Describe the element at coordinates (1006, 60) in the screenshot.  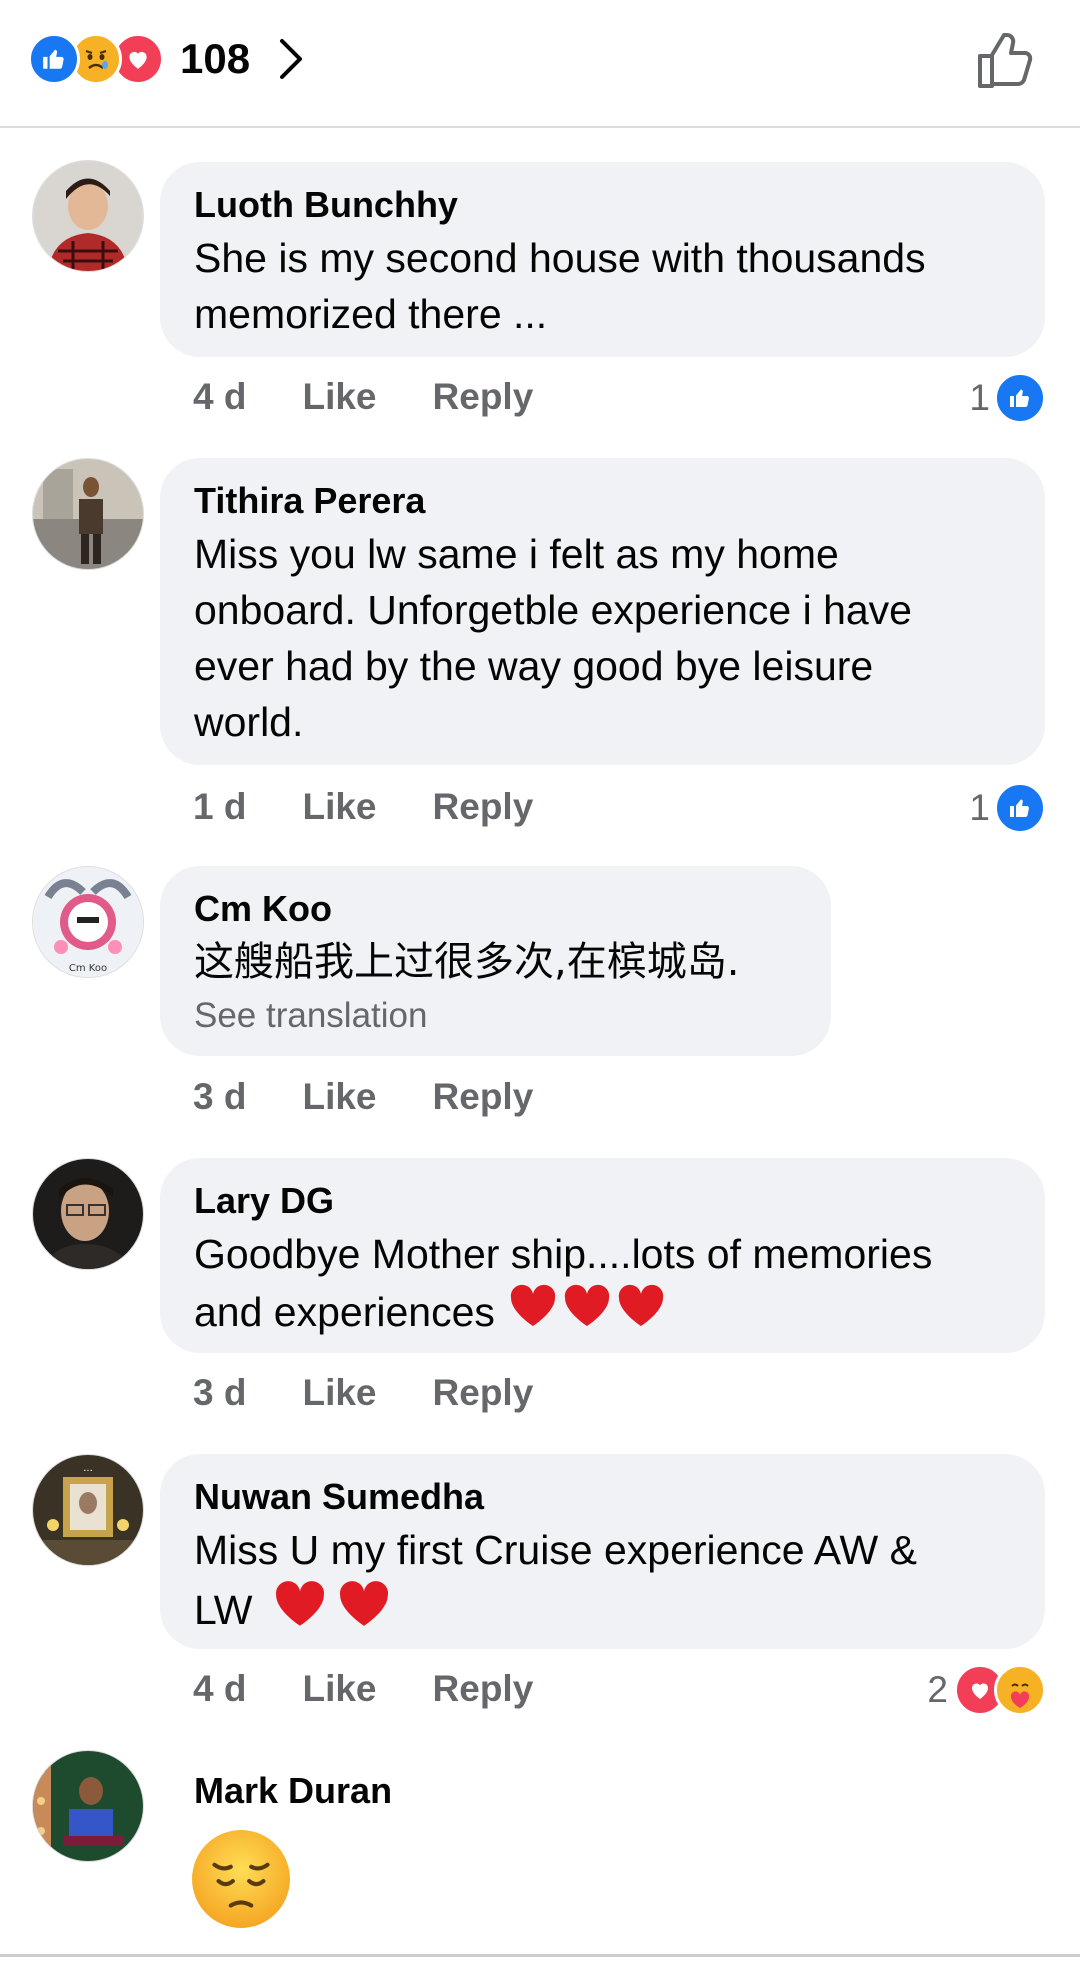
I see `thumbs-up-icon` at that location.